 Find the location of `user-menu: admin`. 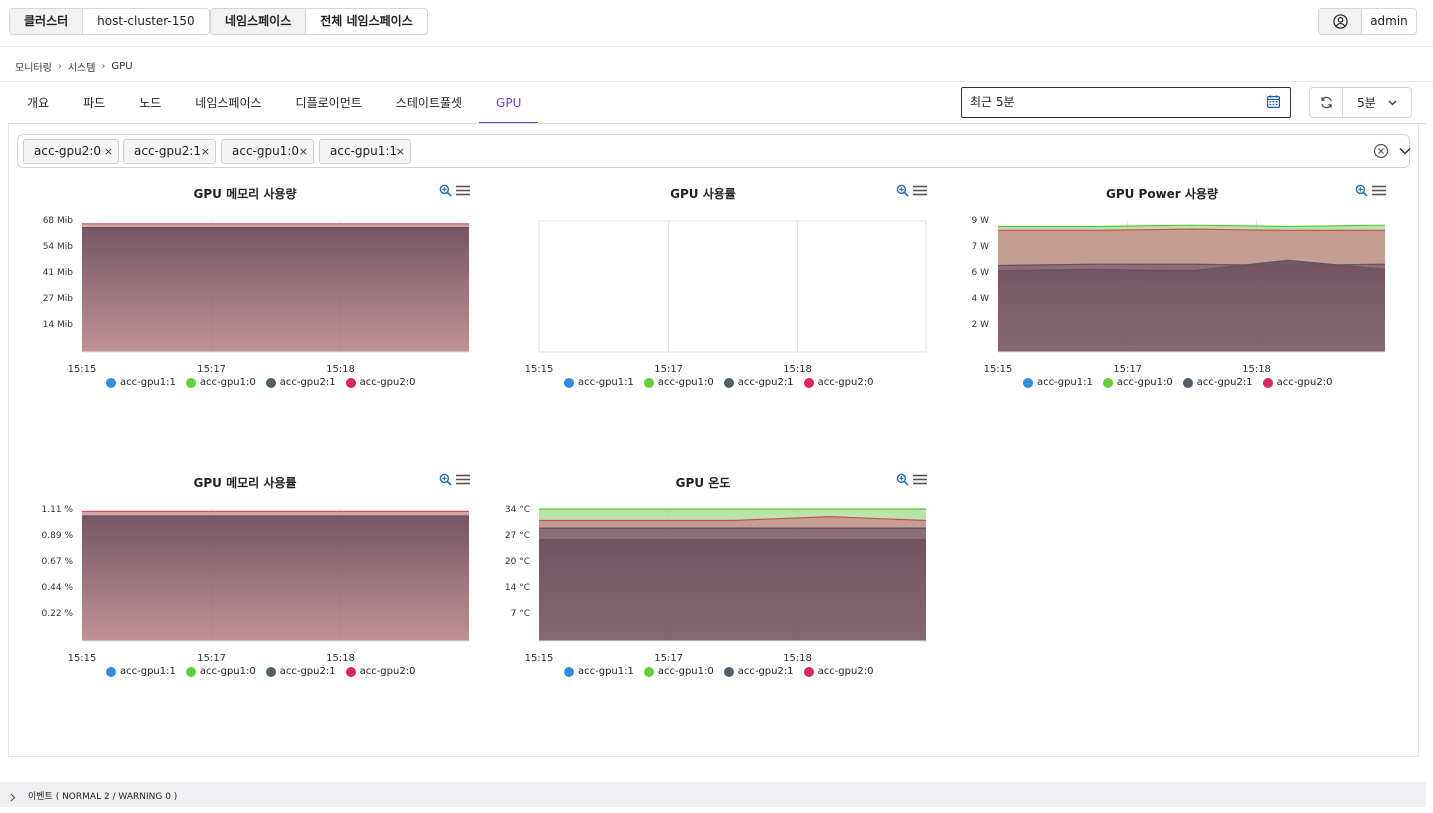

user-menu: admin is located at coordinates (1367, 21).